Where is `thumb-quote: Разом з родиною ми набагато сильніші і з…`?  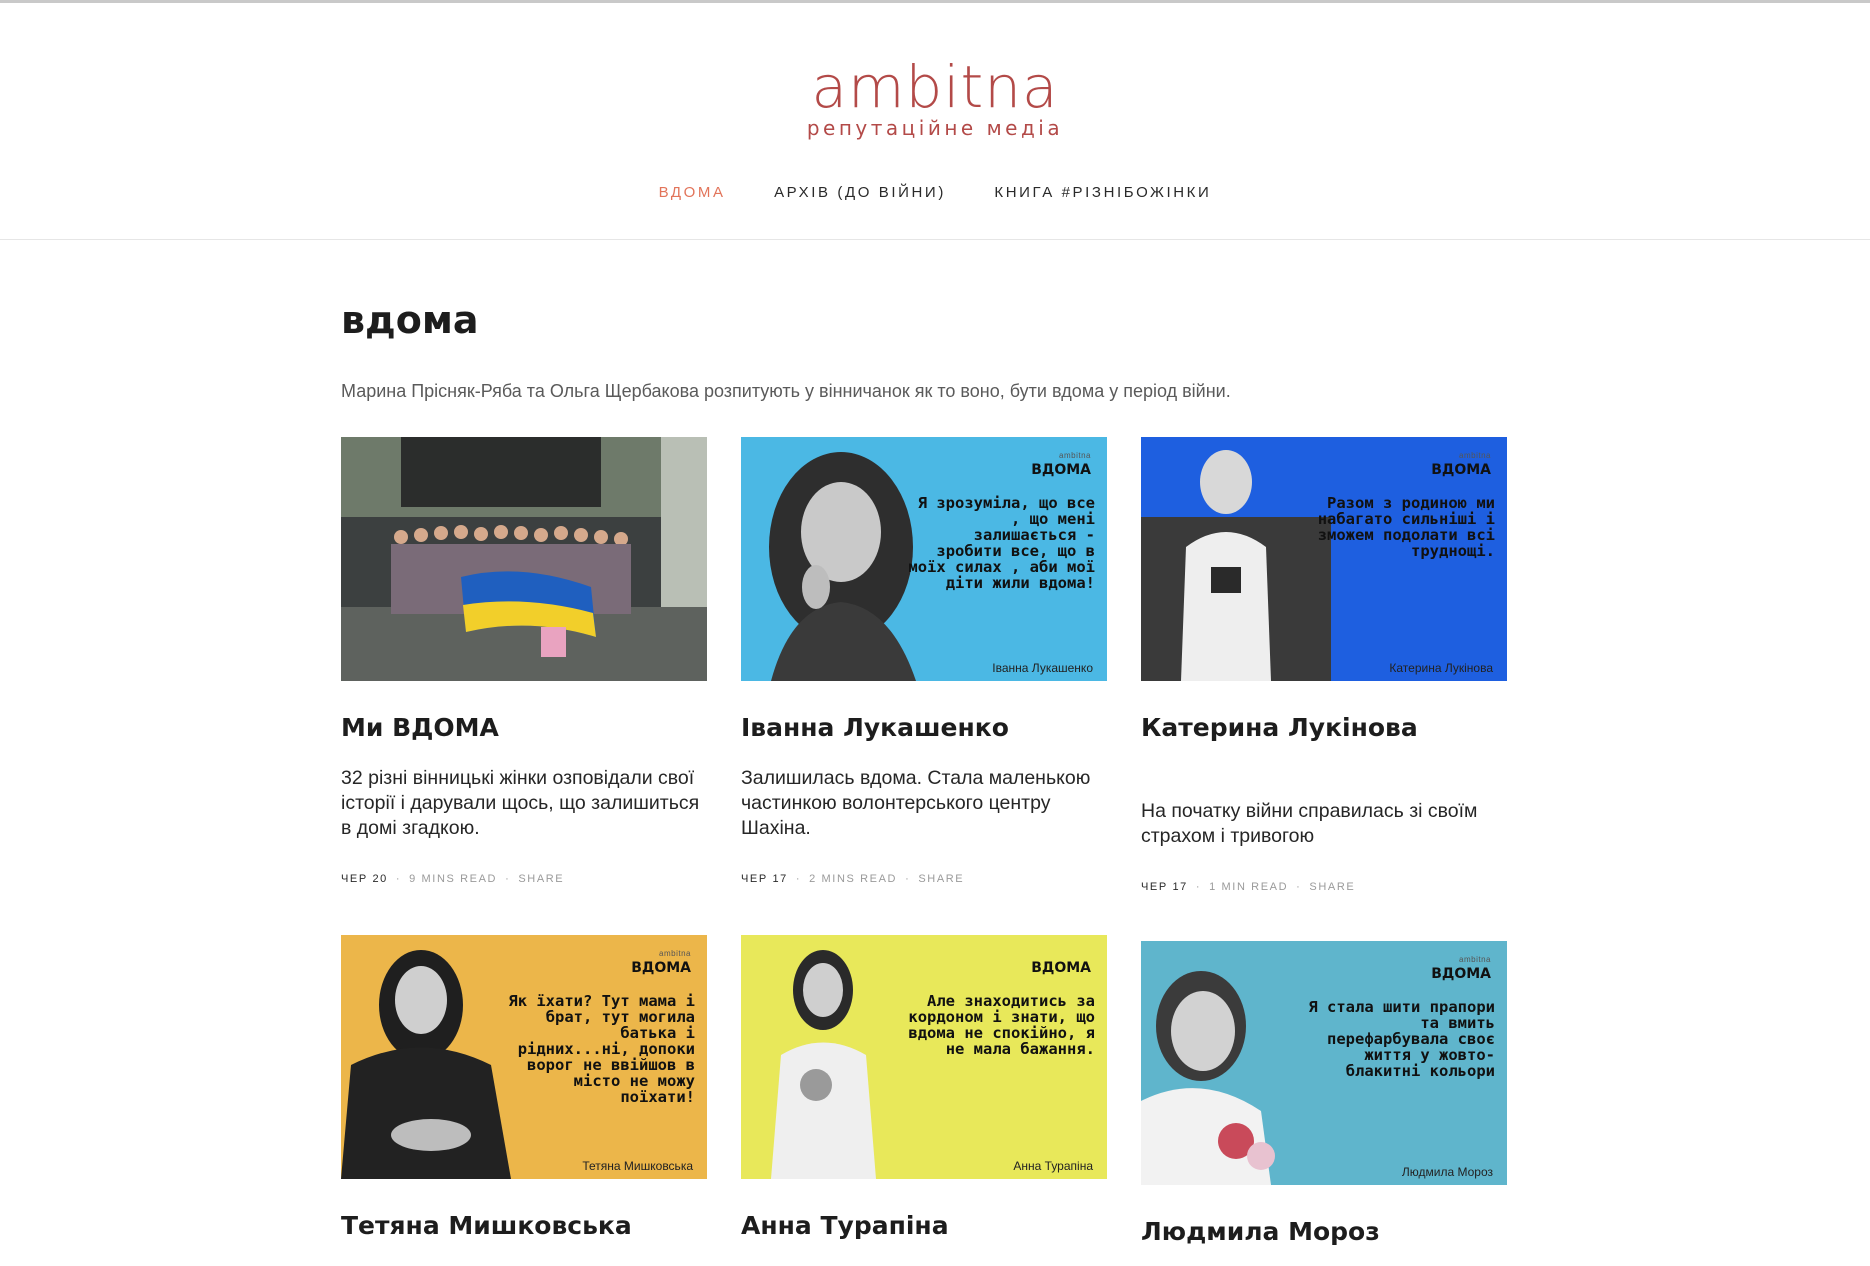
thumb-quote: Разом з родиною ми набагато сильніші і з… is located at coordinates (1406, 527).